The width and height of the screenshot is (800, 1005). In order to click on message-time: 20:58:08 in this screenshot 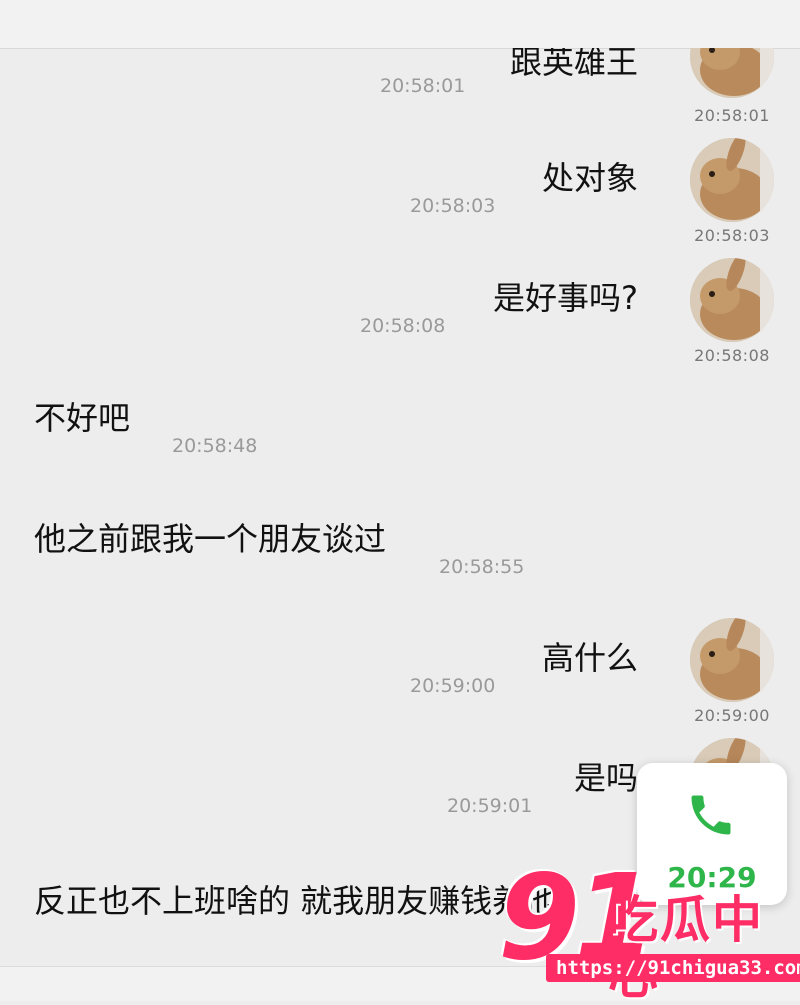, I will do `click(403, 326)`.